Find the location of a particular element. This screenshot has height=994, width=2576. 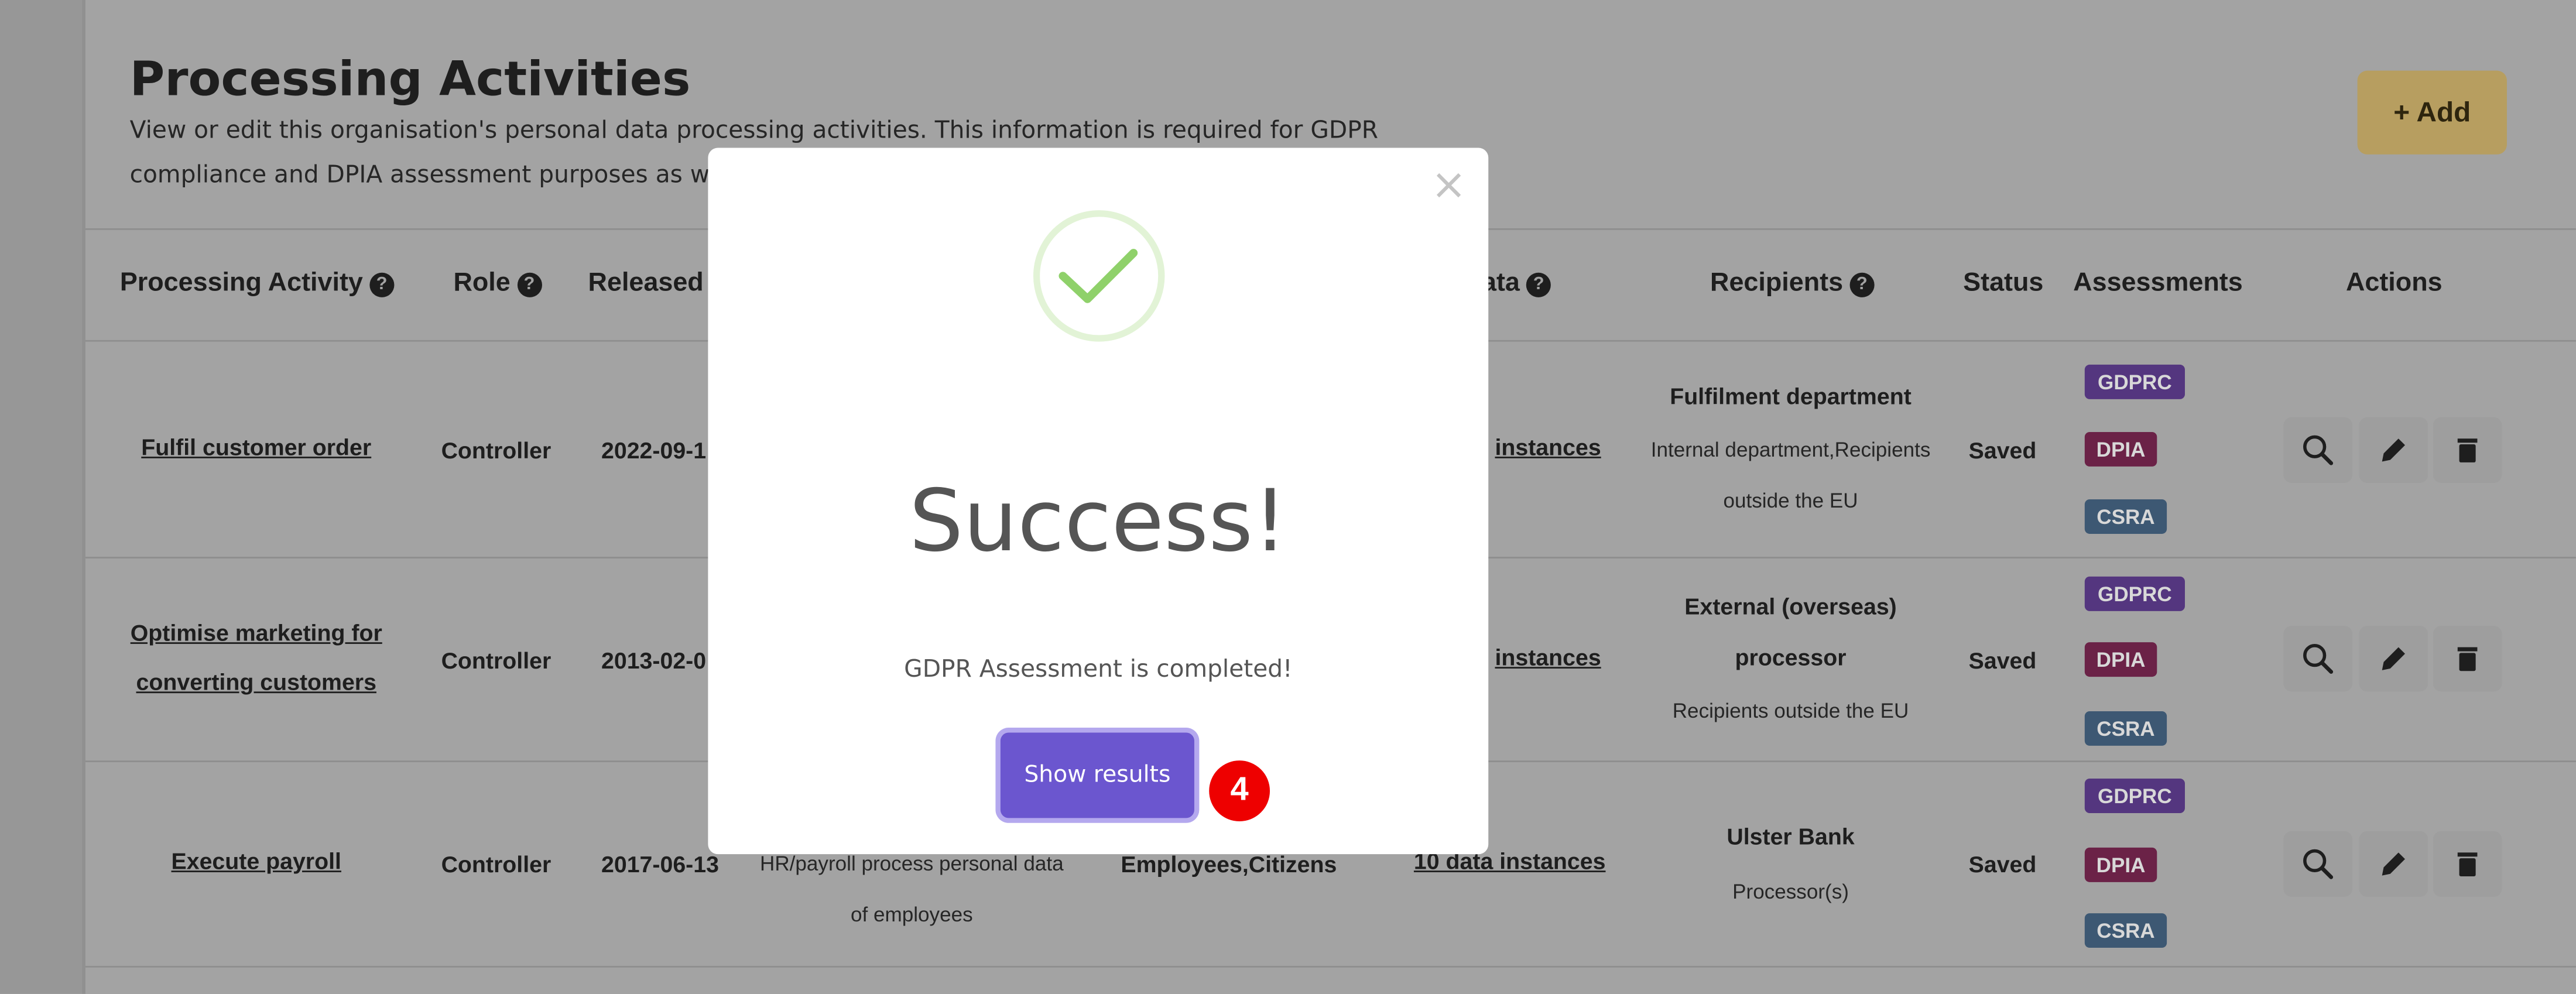

show-results-button: Show results is located at coordinates (1097, 775).